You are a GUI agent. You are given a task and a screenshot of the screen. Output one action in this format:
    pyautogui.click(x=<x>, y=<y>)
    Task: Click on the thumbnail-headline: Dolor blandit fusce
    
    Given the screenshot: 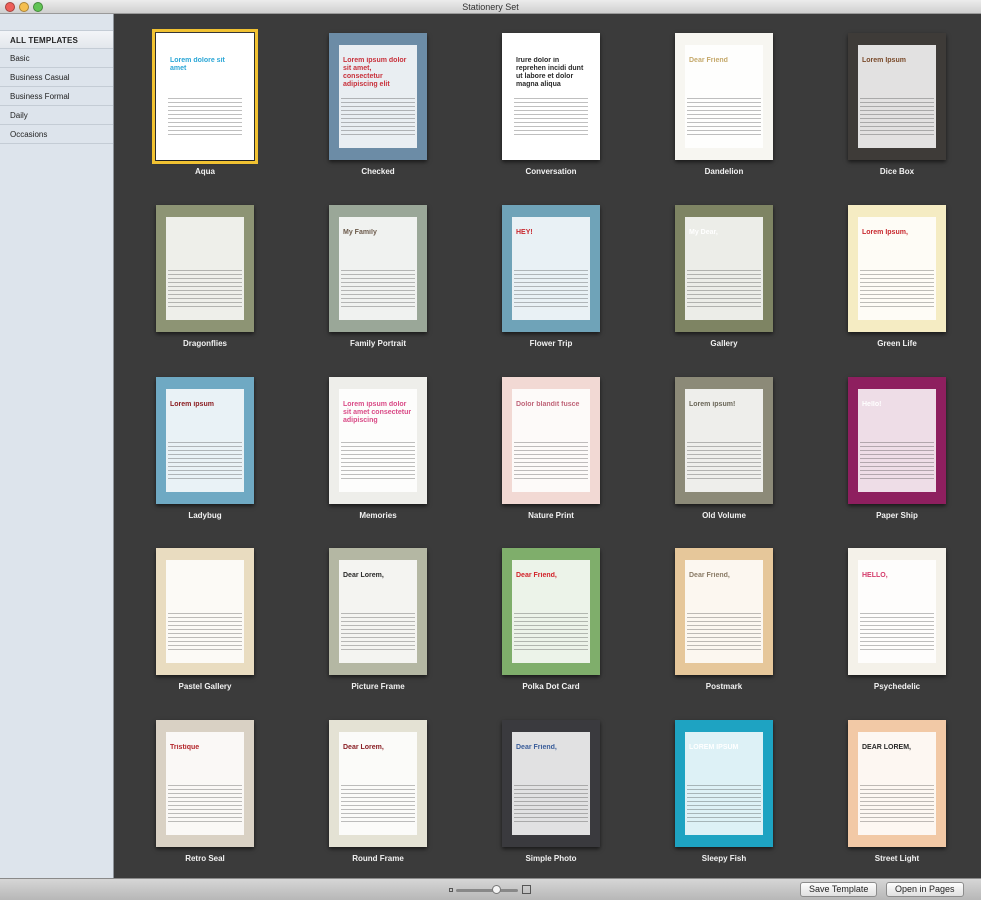 What is the action you would take?
    pyautogui.click(x=548, y=404)
    